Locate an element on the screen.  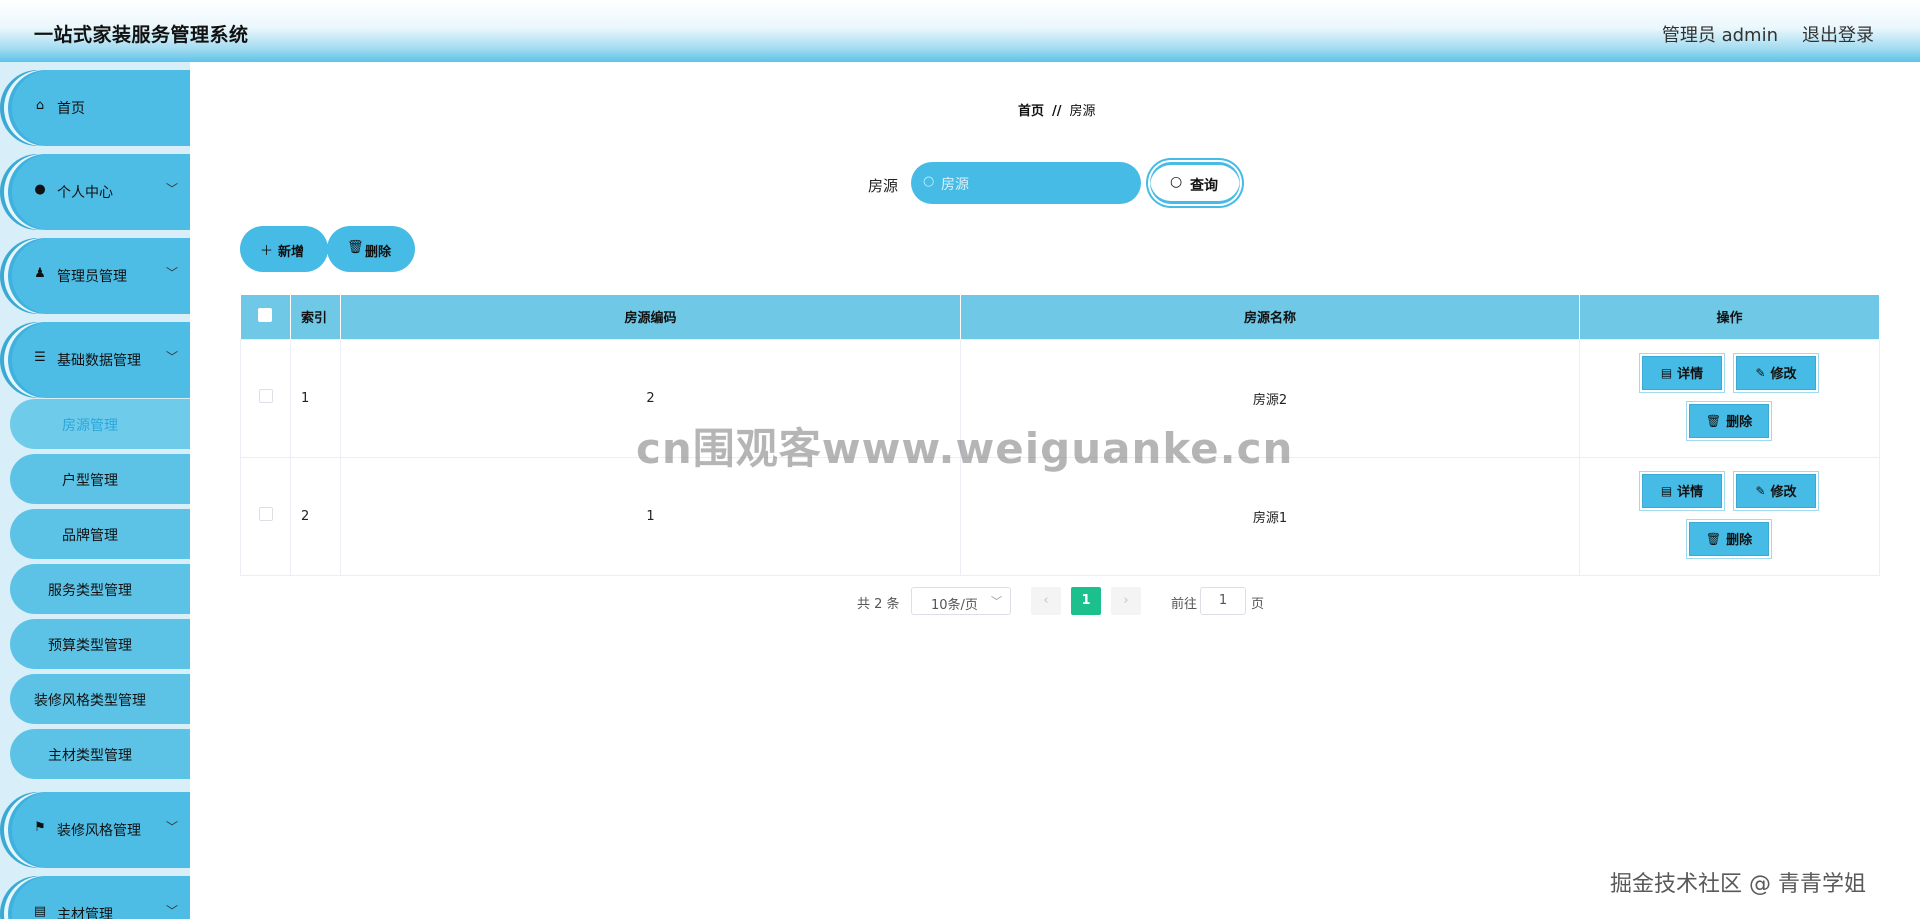
sidebar-sub-label: 主材类型管理 is located at coordinates (90, 756).